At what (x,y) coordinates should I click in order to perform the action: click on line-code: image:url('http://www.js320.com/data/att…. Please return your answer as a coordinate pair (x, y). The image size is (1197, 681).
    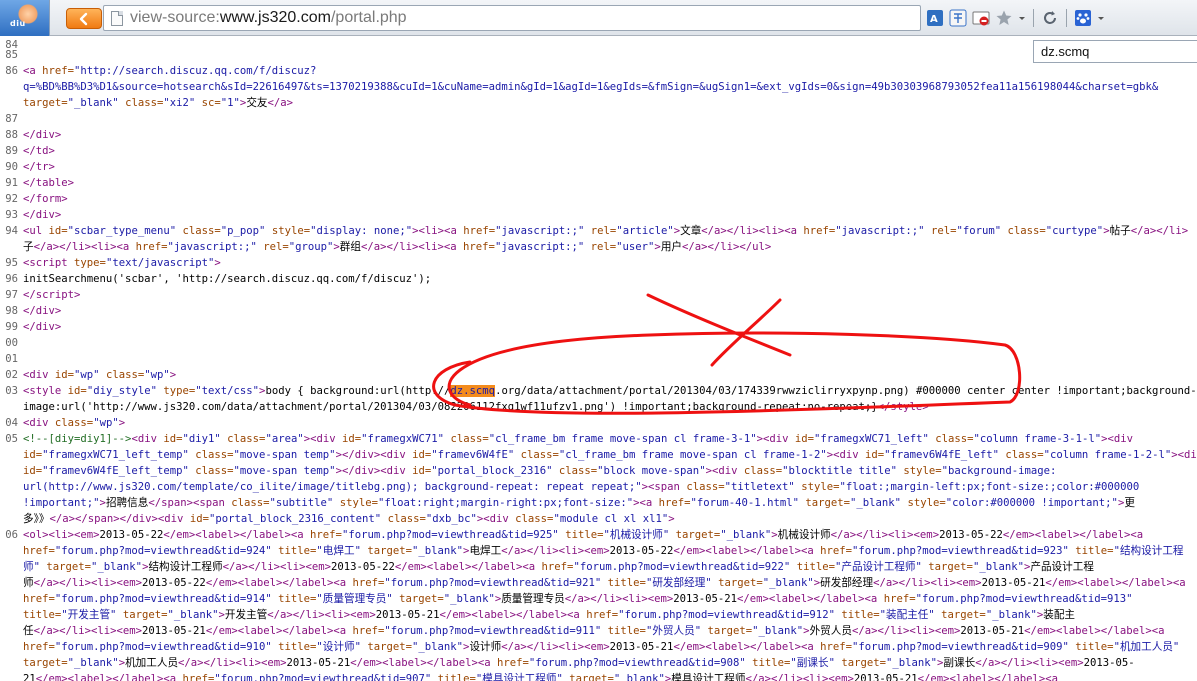
    Looking at the image, I should click on (476, 407).